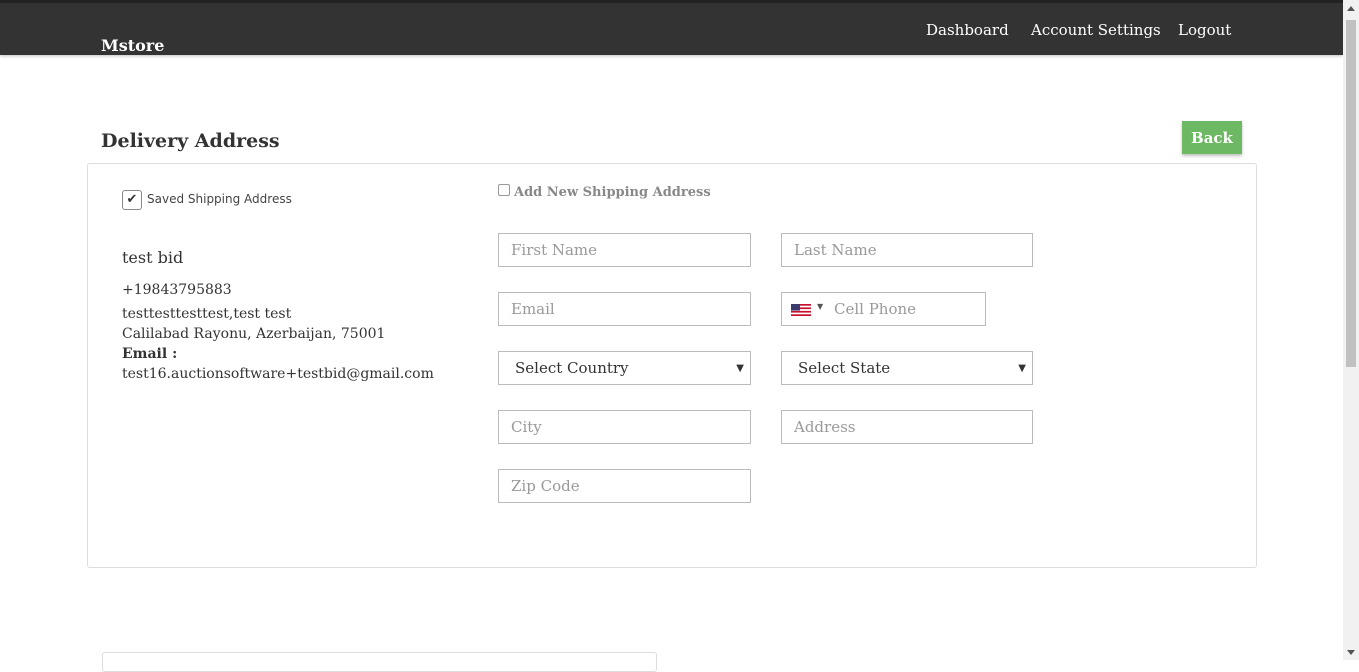 The height and width of the screenshot is (672, 1359). I want to click on country-select: Select Country ▼, so click(624, 368).